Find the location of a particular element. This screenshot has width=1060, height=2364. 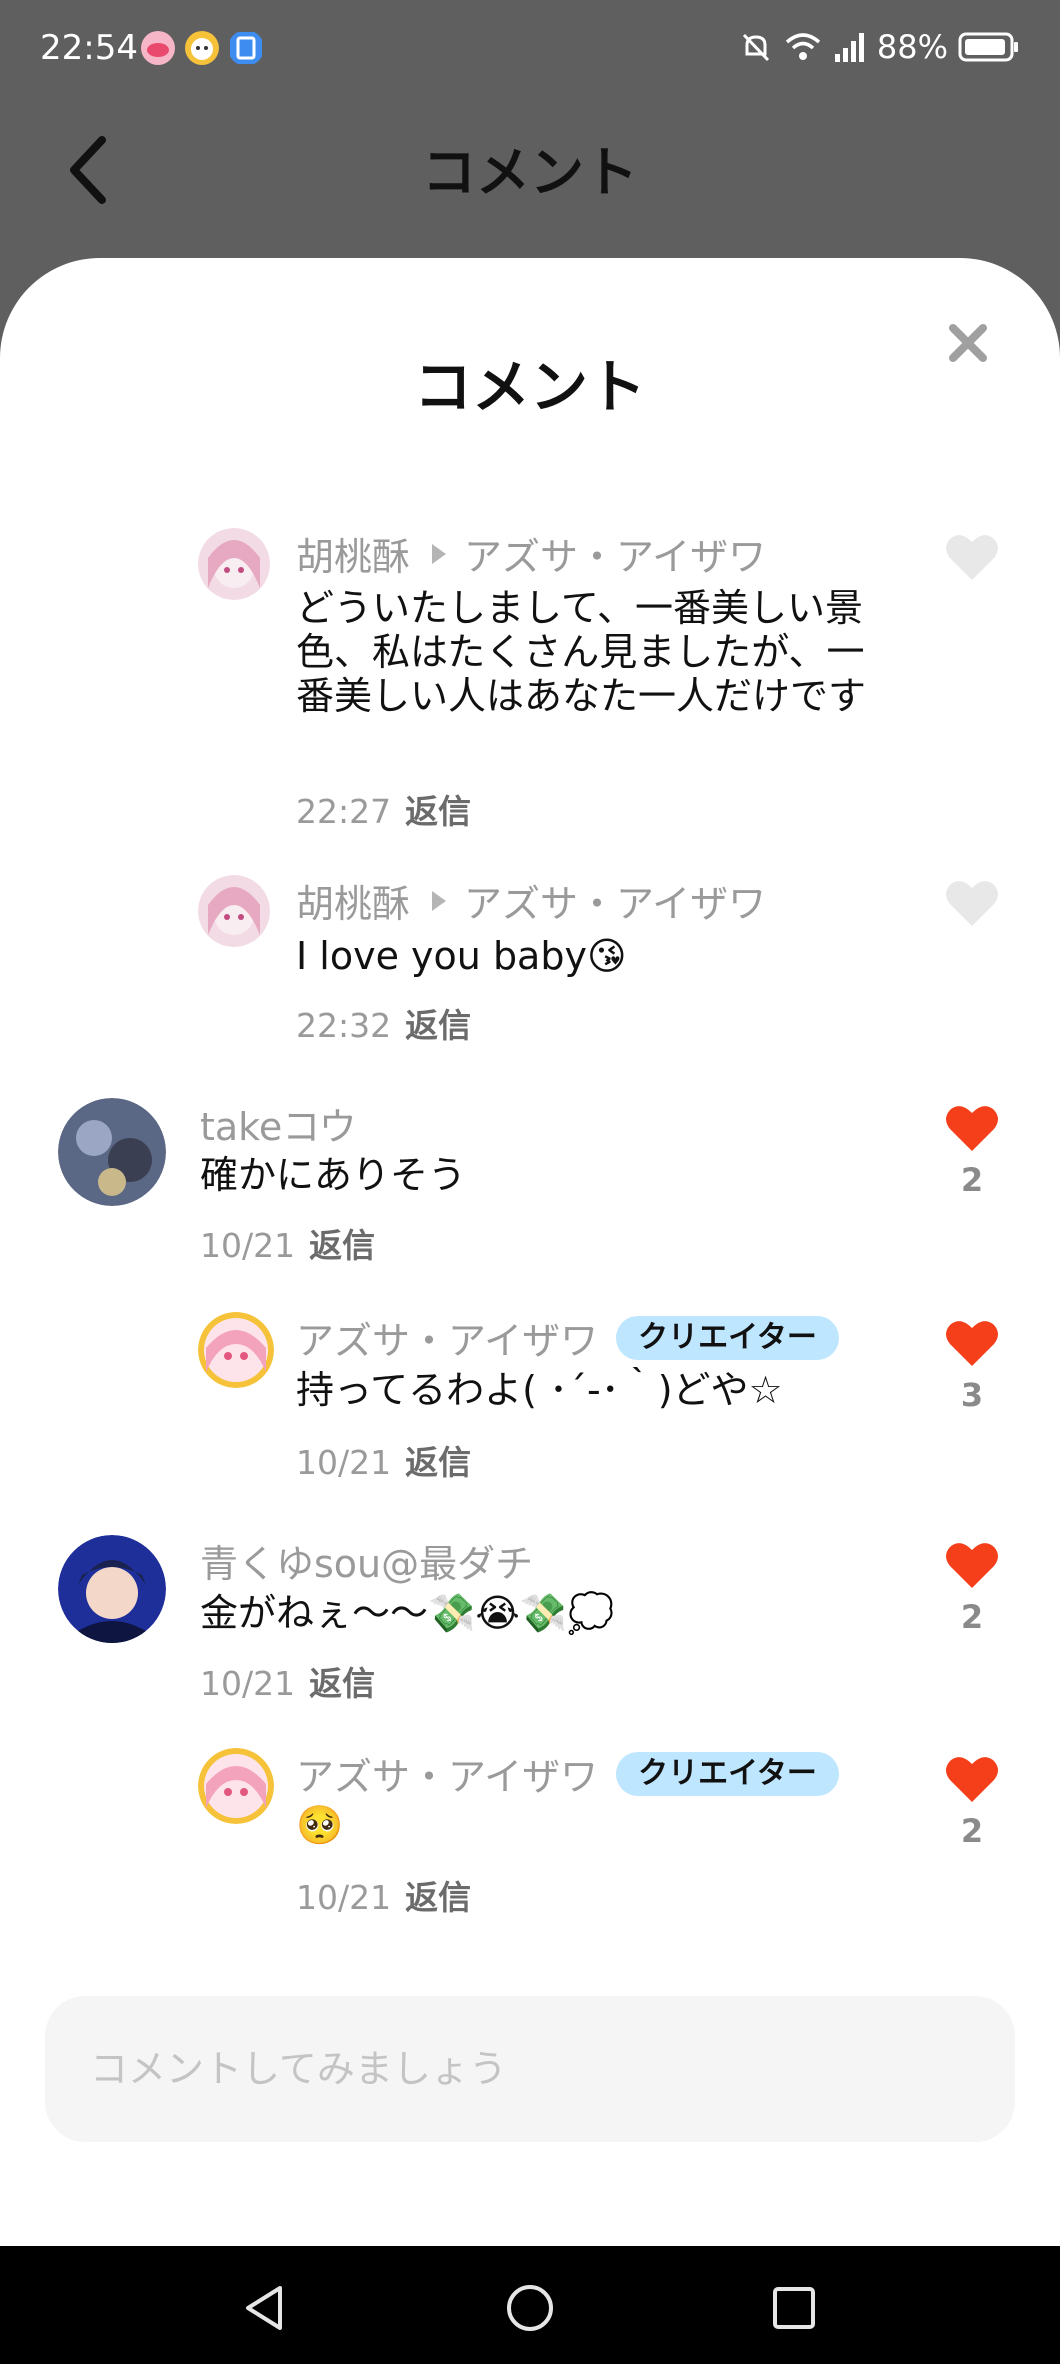

comment-meta: 22:32 返信 is located at coordinates (383, 1023).